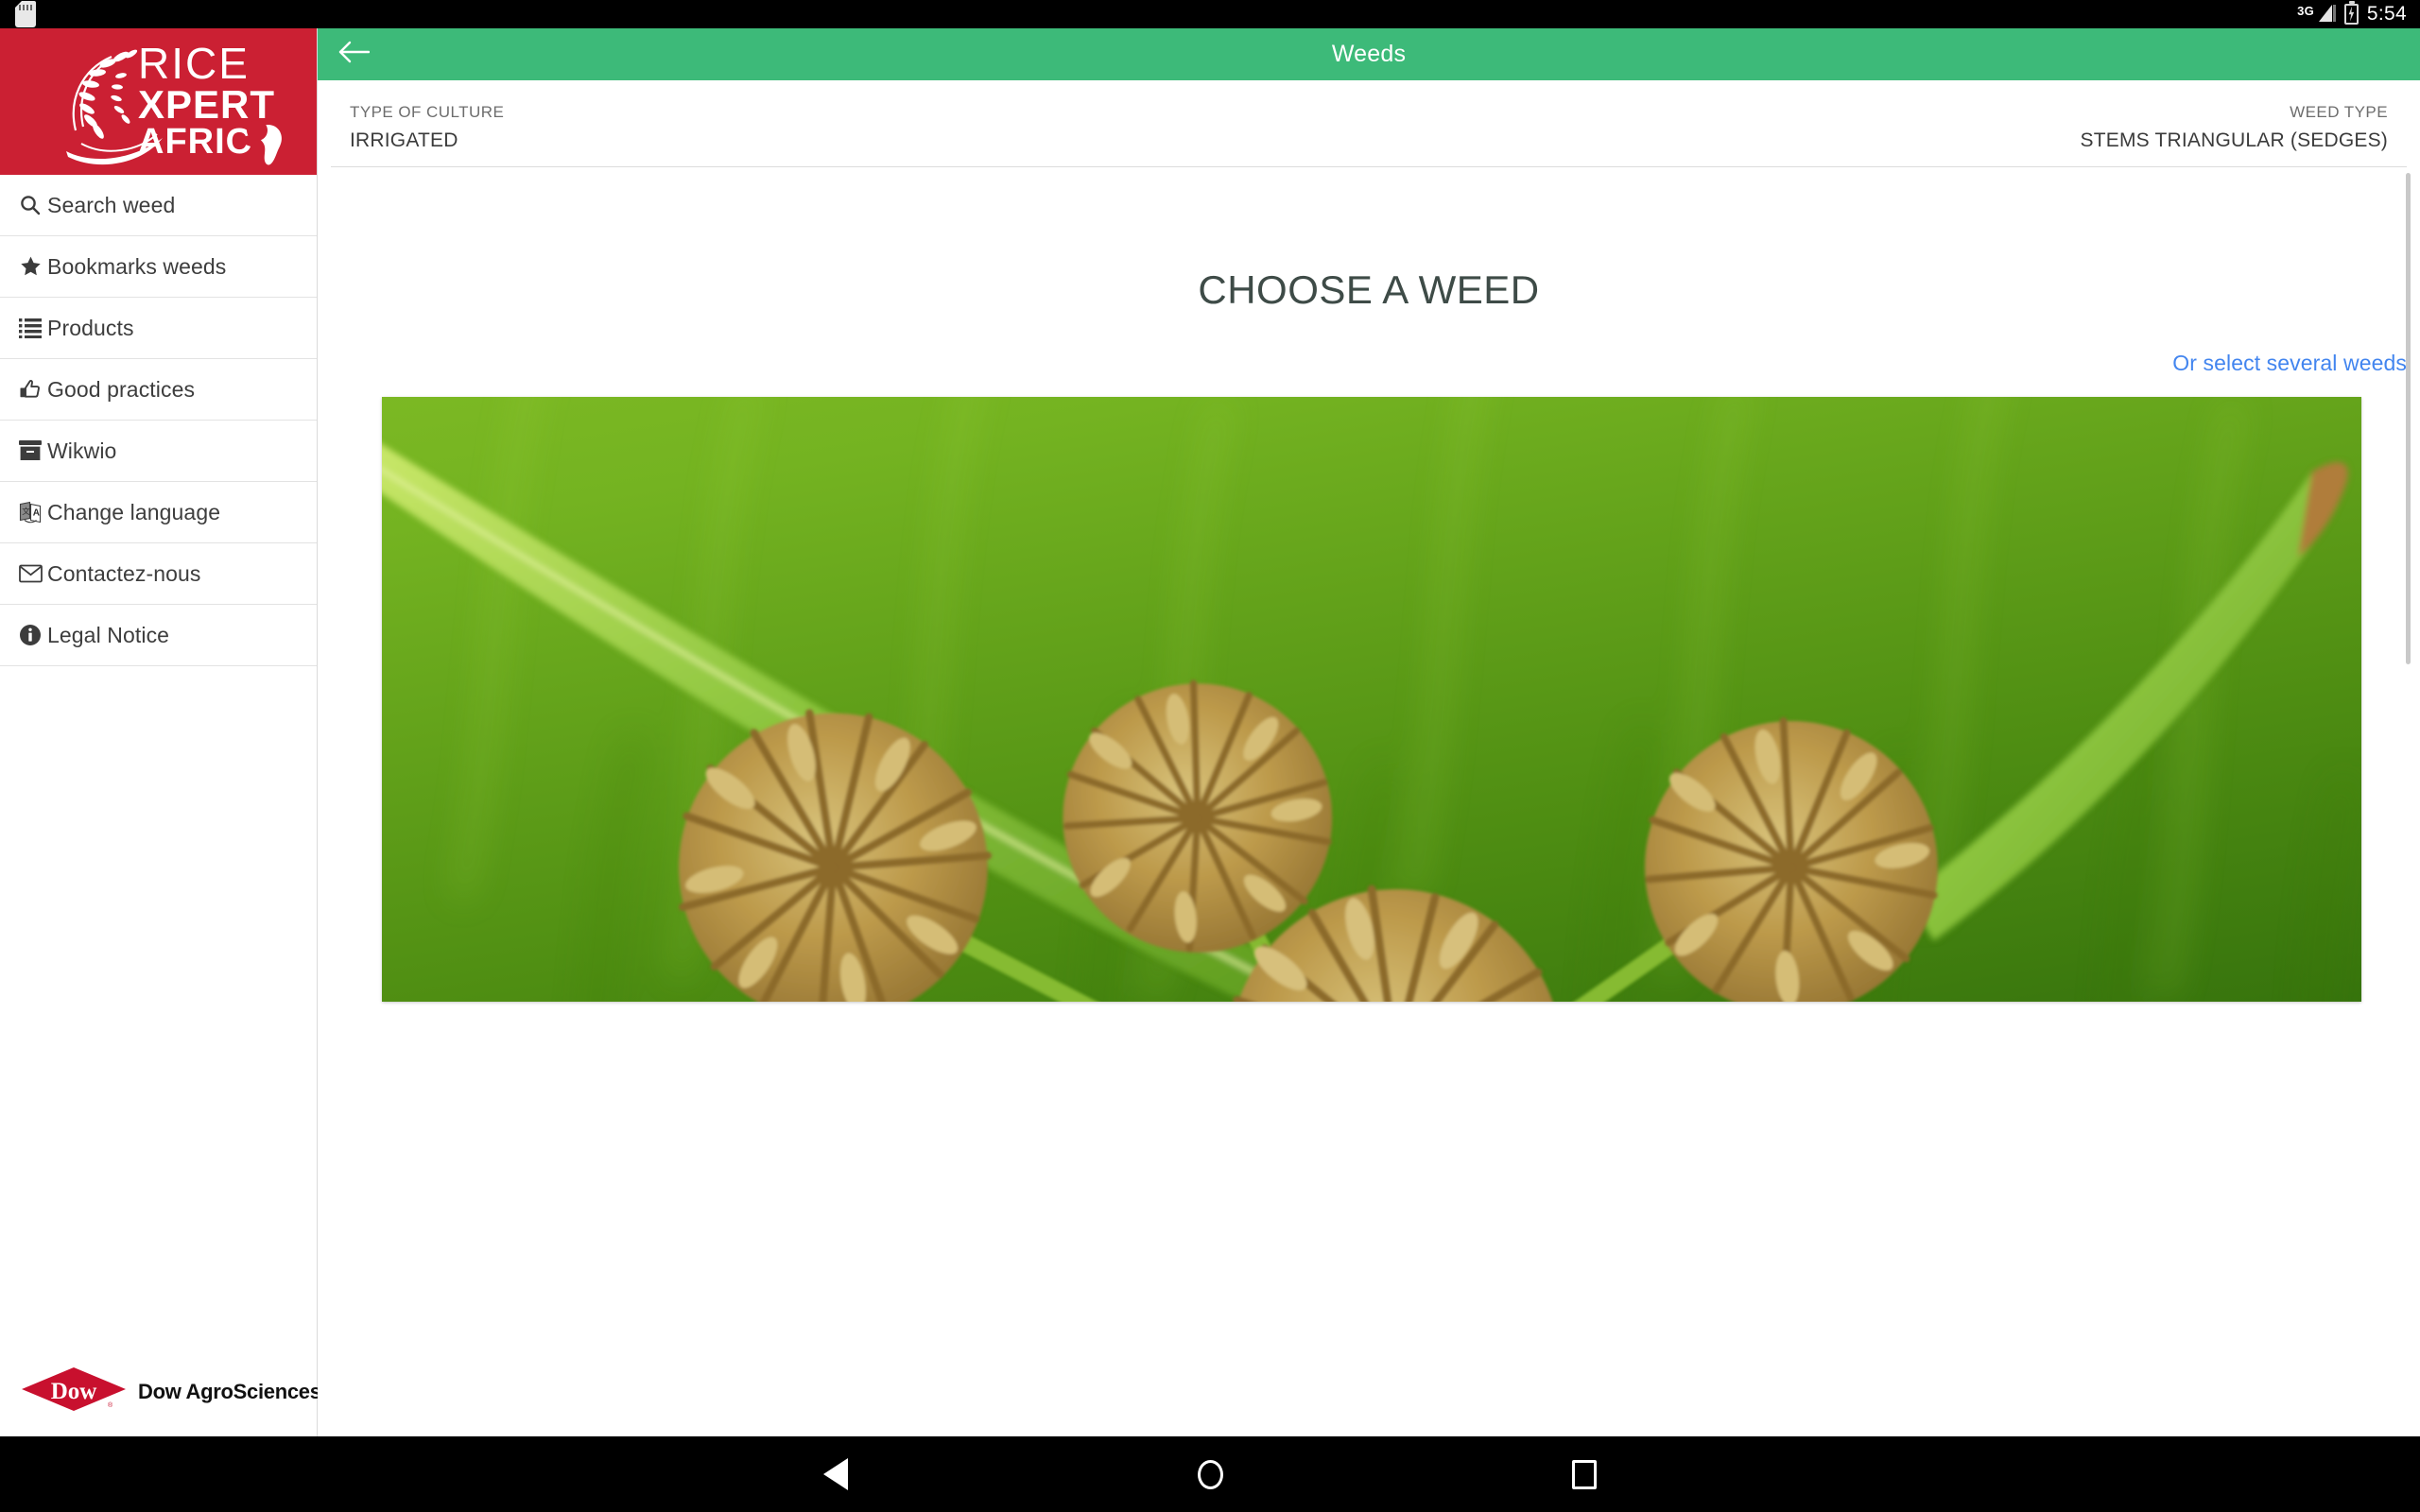 This screenshot has width=2420, height=1512. I want to click on svg-text: A, so click(36, 513).